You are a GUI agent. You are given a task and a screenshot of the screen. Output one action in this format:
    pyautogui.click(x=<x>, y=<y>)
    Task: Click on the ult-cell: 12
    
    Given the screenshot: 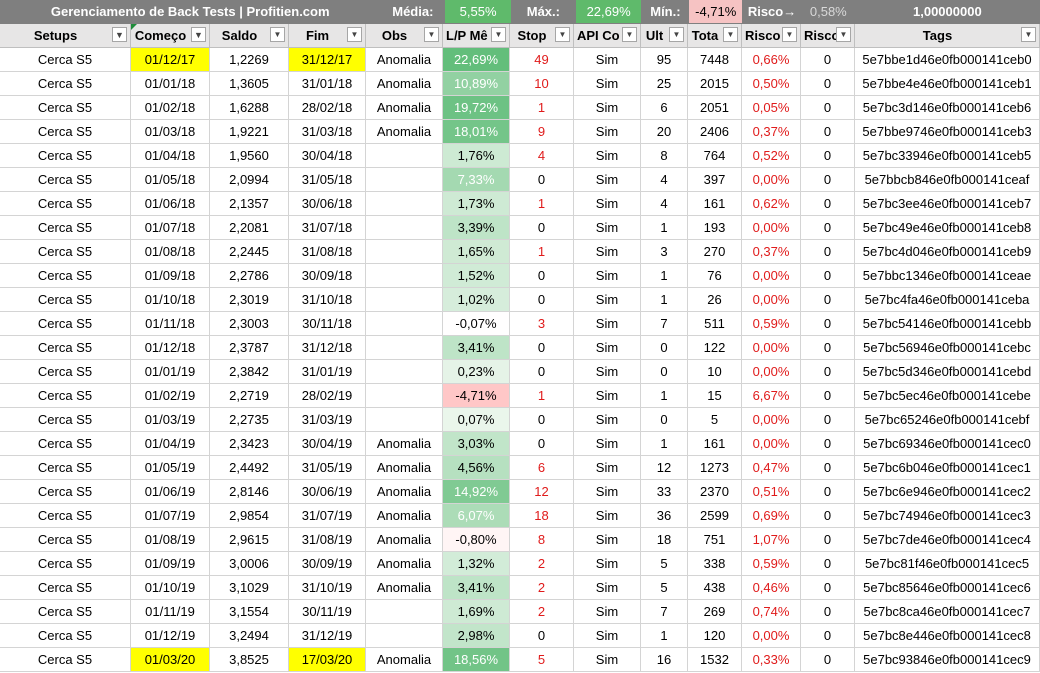 What is the action you would take?
    pyautogui.click(x=664, y=468)
    